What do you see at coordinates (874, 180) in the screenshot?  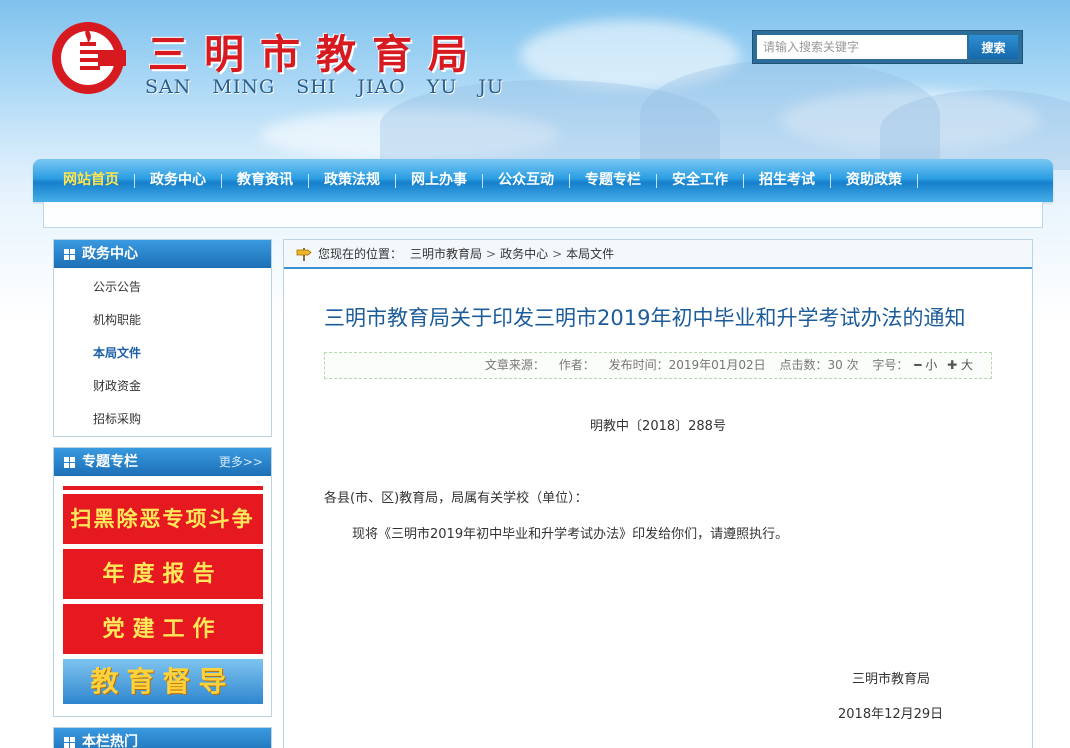 I see `nav-item-financial-aid: 资助政策` at bounding box center [874, 180].